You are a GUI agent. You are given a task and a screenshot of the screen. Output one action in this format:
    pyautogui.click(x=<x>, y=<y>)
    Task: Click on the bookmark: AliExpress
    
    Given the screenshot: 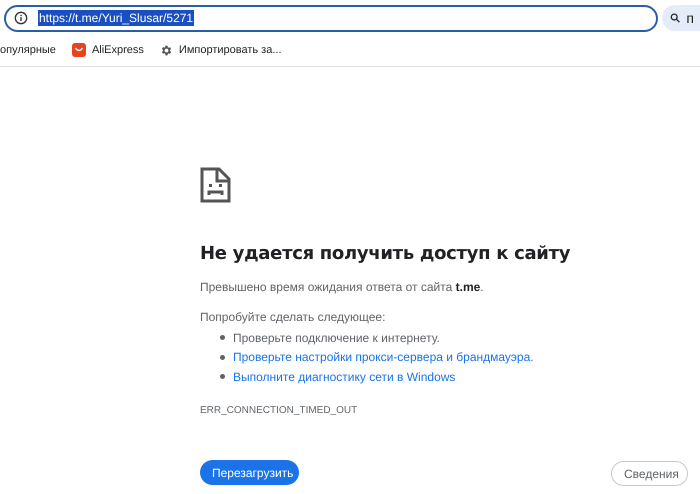 What is the action you would take?
    pyautogui.click(x=108, y=50)
    